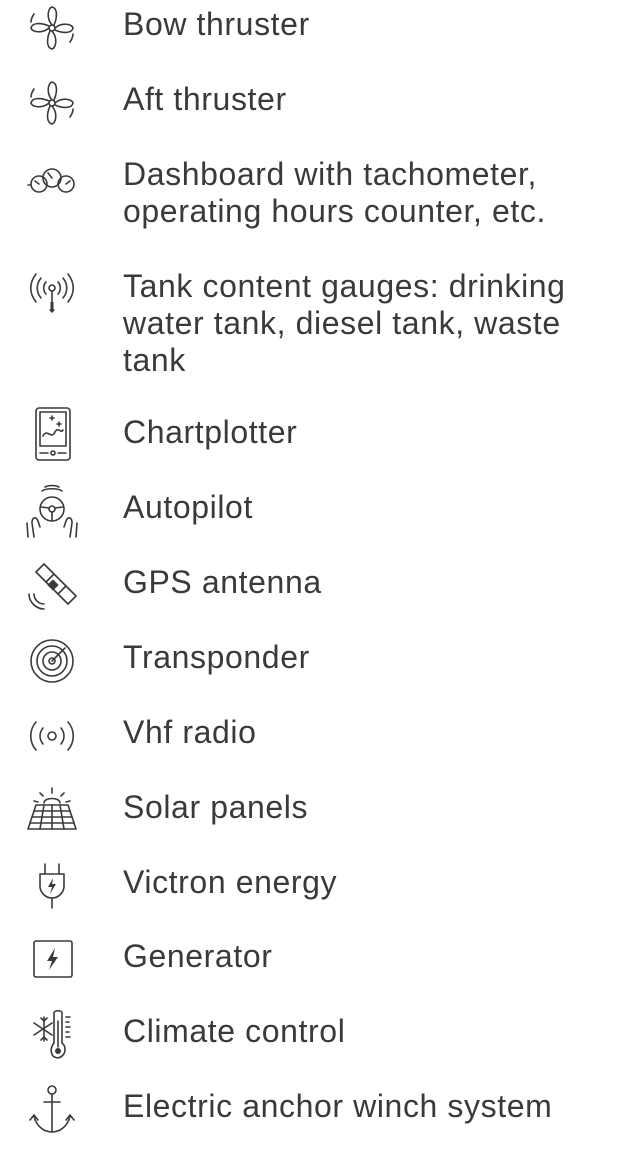  I want to click on feature-label: Climate control, so click(234, 1031).